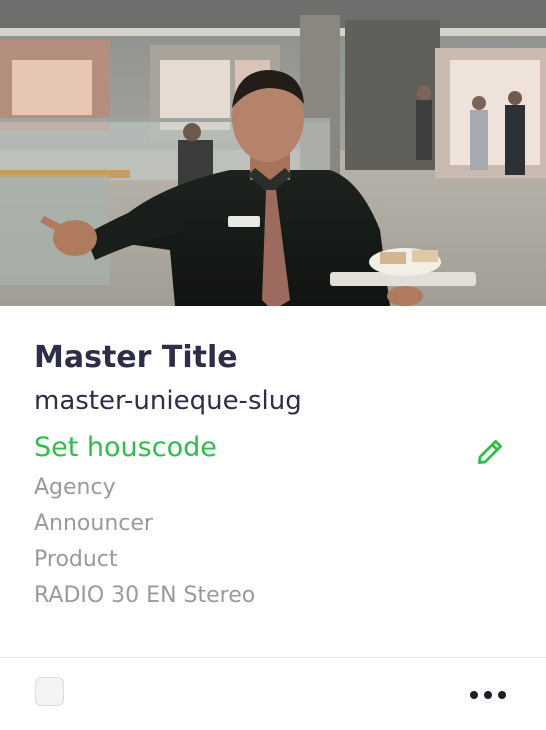 The height and width of the screenshot is (730, 546). I want to click on set-housecode-link: Set houscode, so click(125, 447).